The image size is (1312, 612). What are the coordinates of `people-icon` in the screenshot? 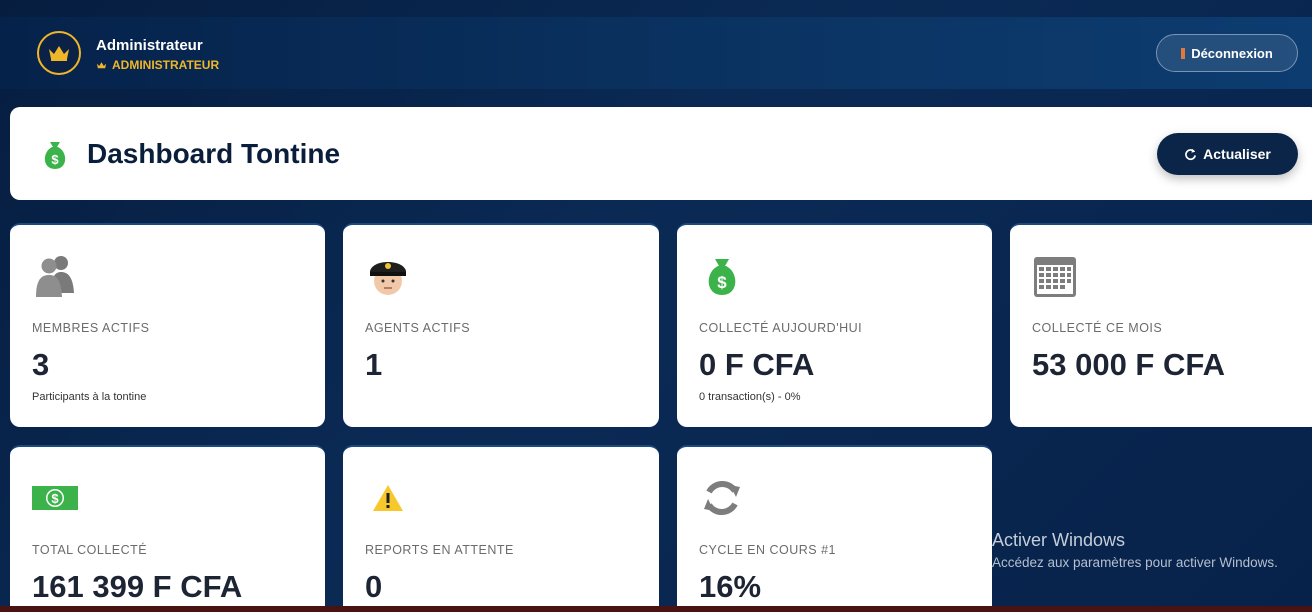 It's located at (55, 276).